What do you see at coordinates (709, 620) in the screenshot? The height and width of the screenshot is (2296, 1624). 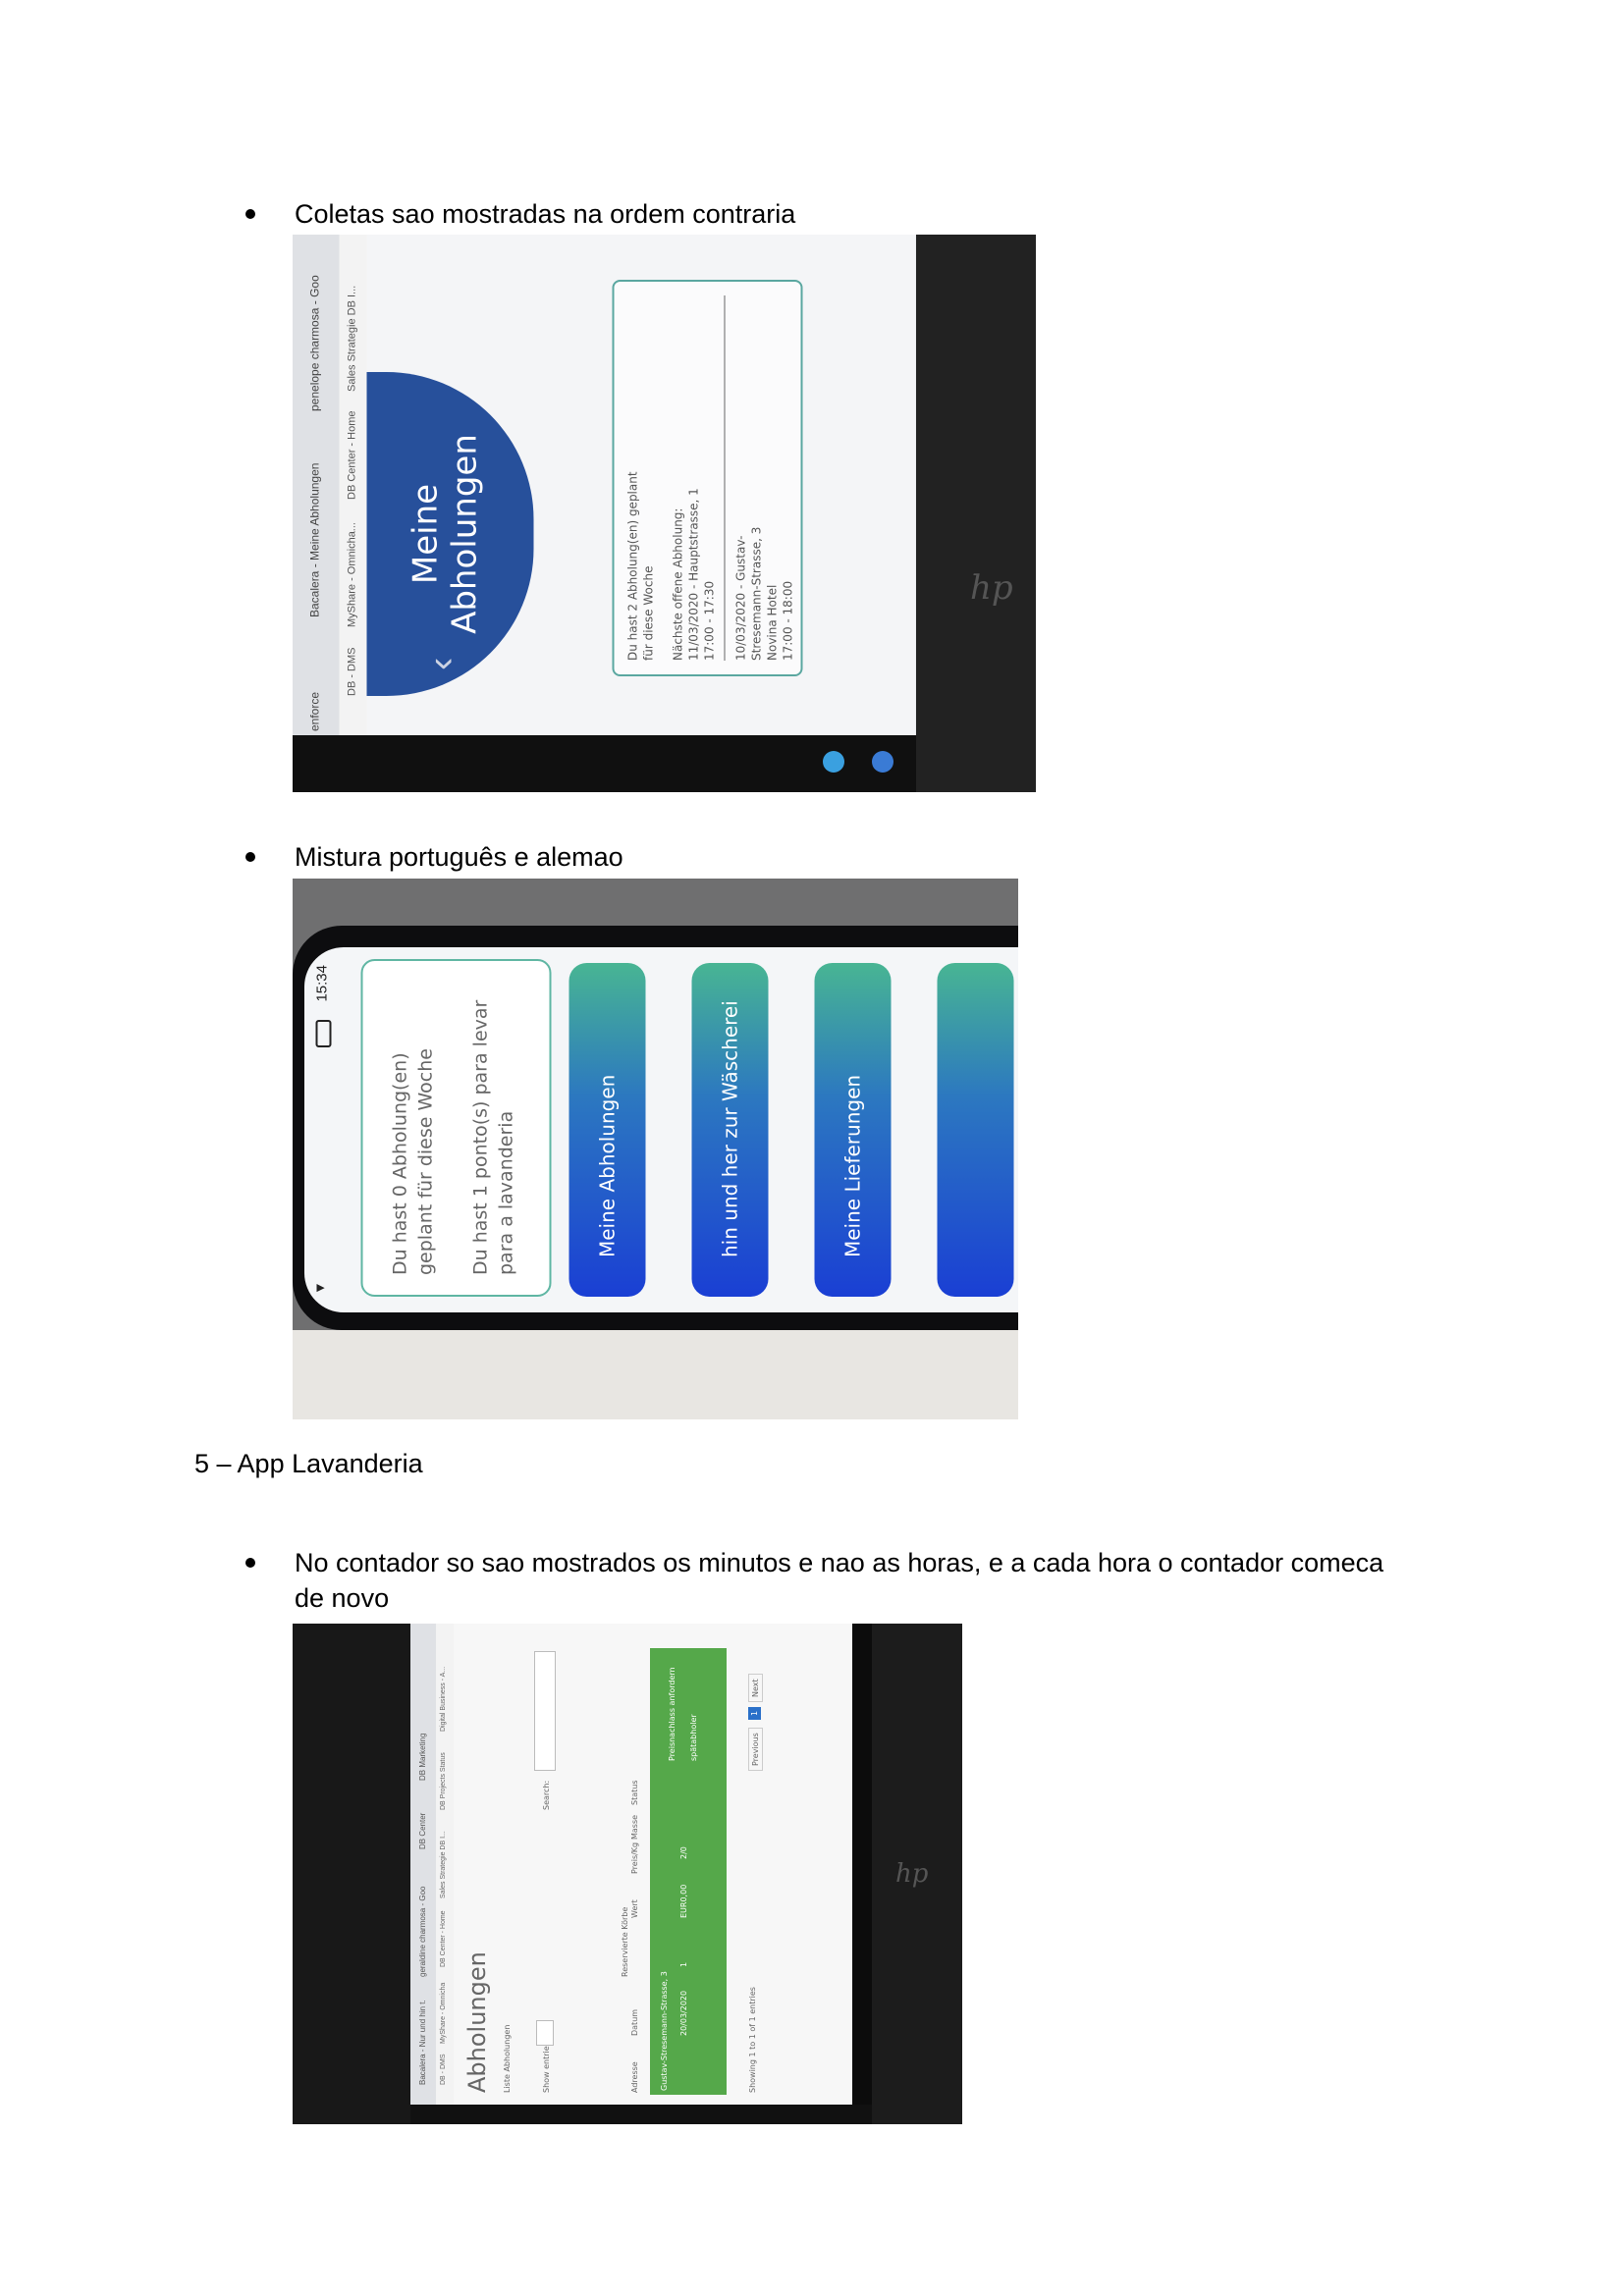 I see `card-text: 17:00 - 17:30` at bounding box center [709, 620].